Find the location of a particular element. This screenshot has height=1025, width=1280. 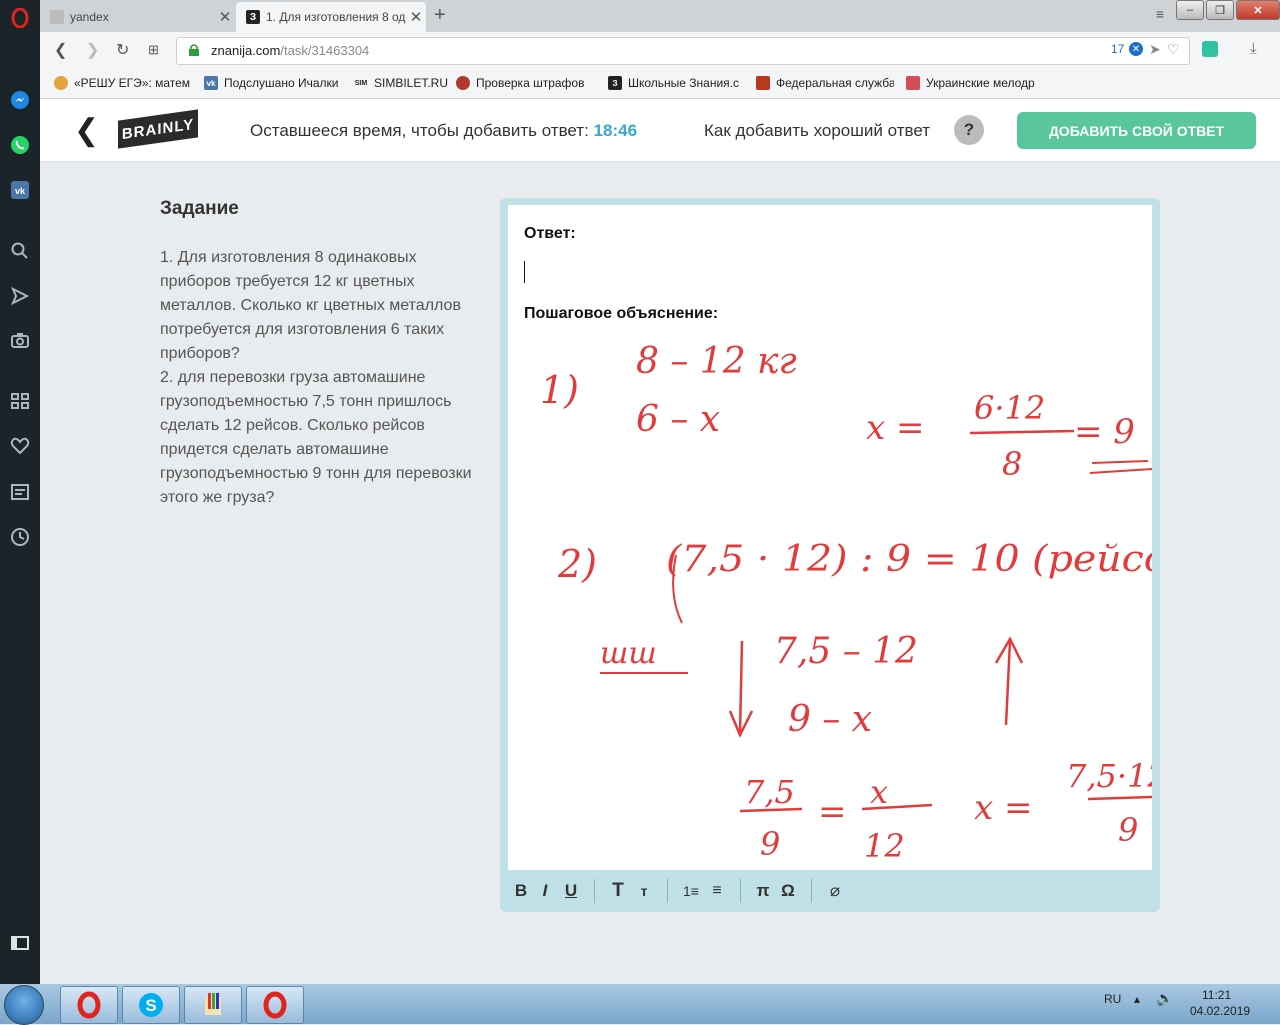

opera-menu-icon is located at coordinates (20, 18).